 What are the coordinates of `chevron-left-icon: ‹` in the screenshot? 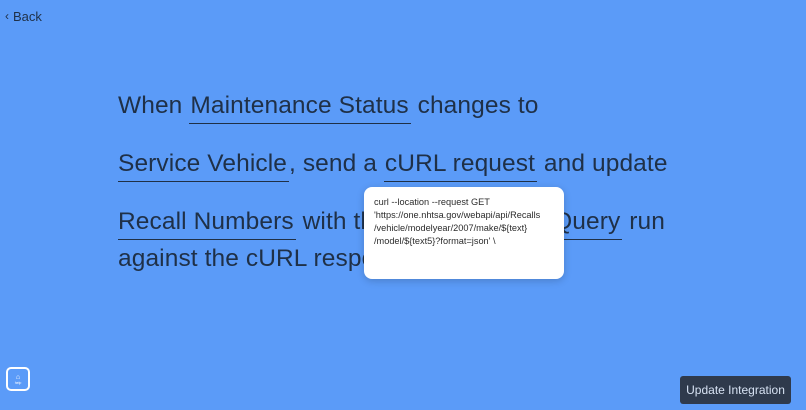 It's located at (7, 15).